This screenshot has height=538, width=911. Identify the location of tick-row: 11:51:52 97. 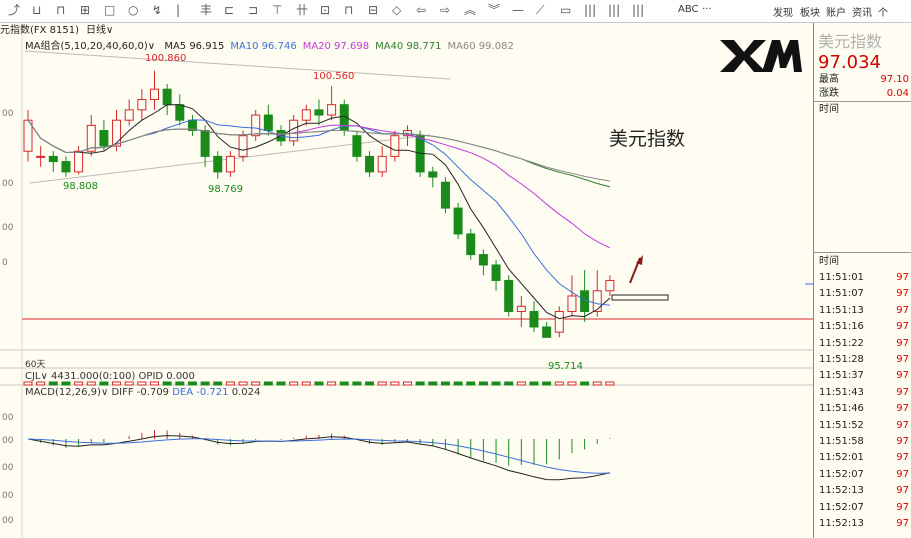
(864, 426).